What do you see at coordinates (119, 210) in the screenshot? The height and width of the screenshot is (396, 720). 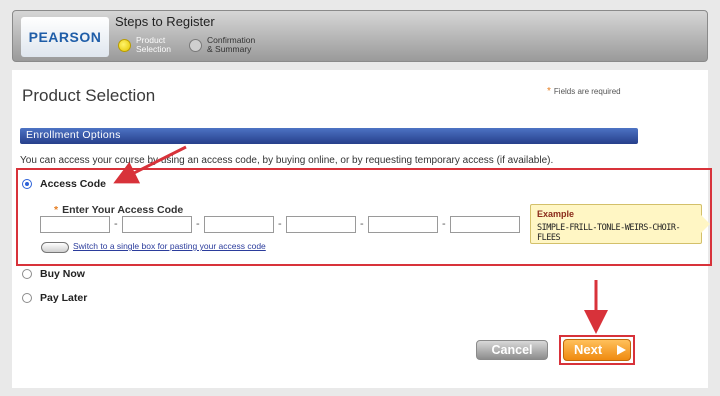 I see `enter-access-code-label: * Enter Your Access Code` at bounding box center [119, 210].